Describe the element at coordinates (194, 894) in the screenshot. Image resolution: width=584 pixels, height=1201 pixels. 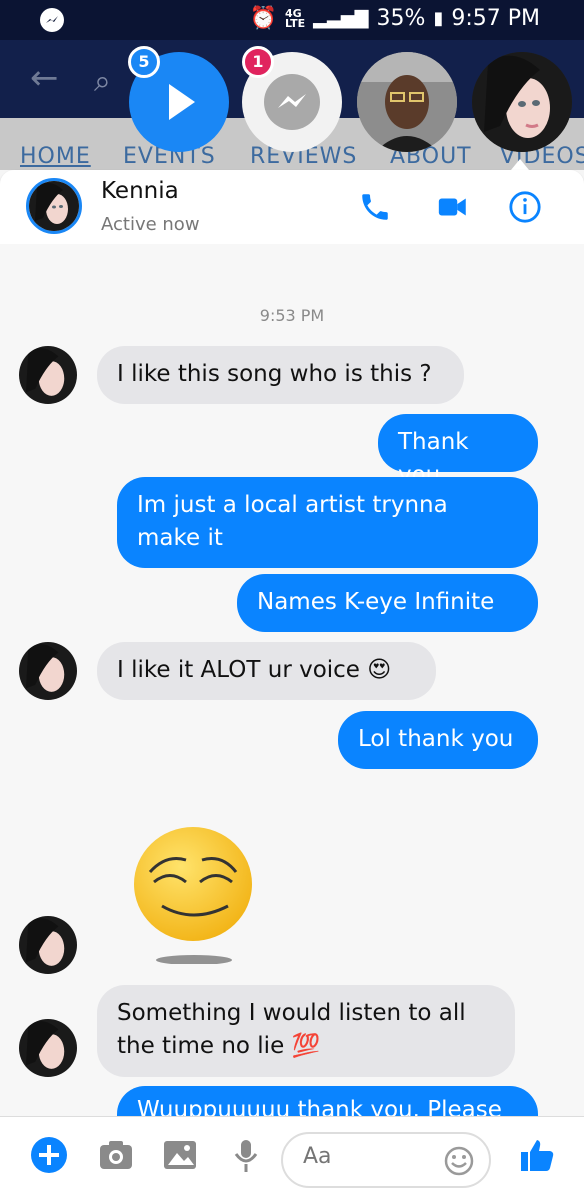
I see `relieved-emoji-sticker` at that location.